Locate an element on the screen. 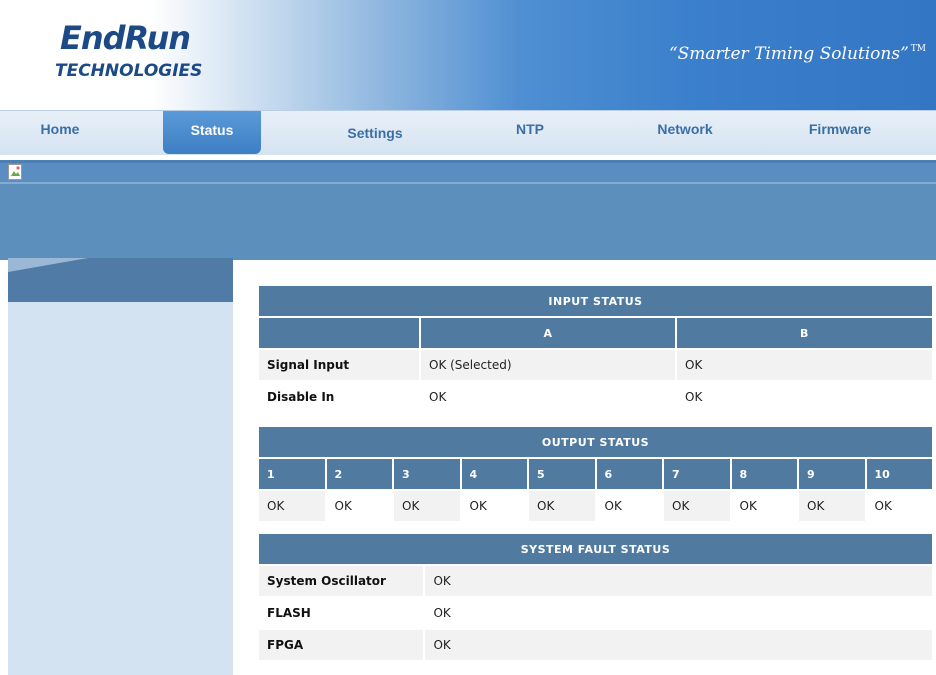 The width and height of the screenshot is (936, 675). input-col-empty is located at coordinates (339, 333).